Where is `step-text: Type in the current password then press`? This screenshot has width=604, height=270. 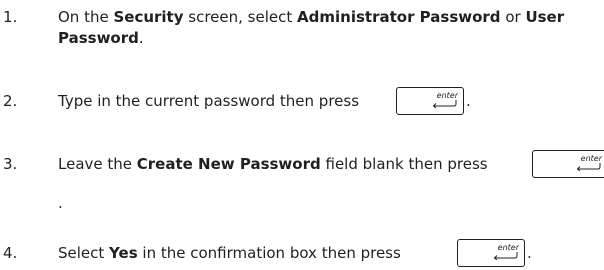 step-text: Type in the current password then press is located at coordinates (209, 101).